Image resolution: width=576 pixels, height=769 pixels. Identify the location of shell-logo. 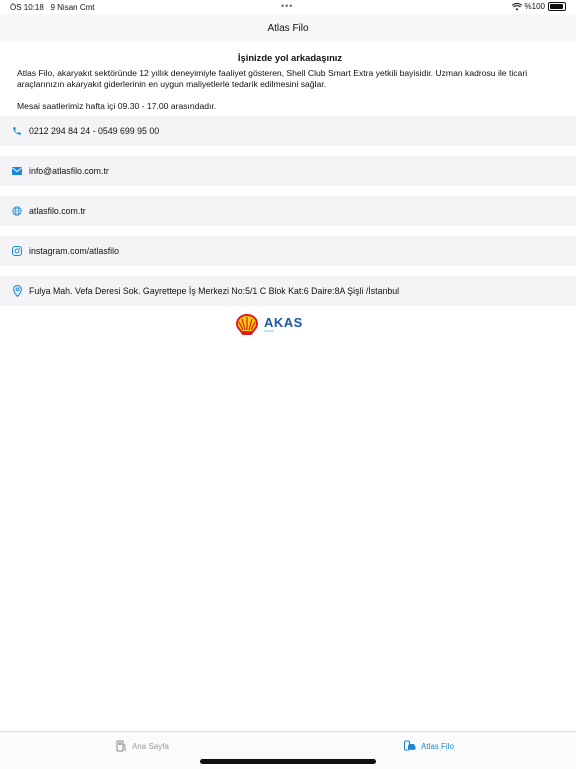
(247, 324).